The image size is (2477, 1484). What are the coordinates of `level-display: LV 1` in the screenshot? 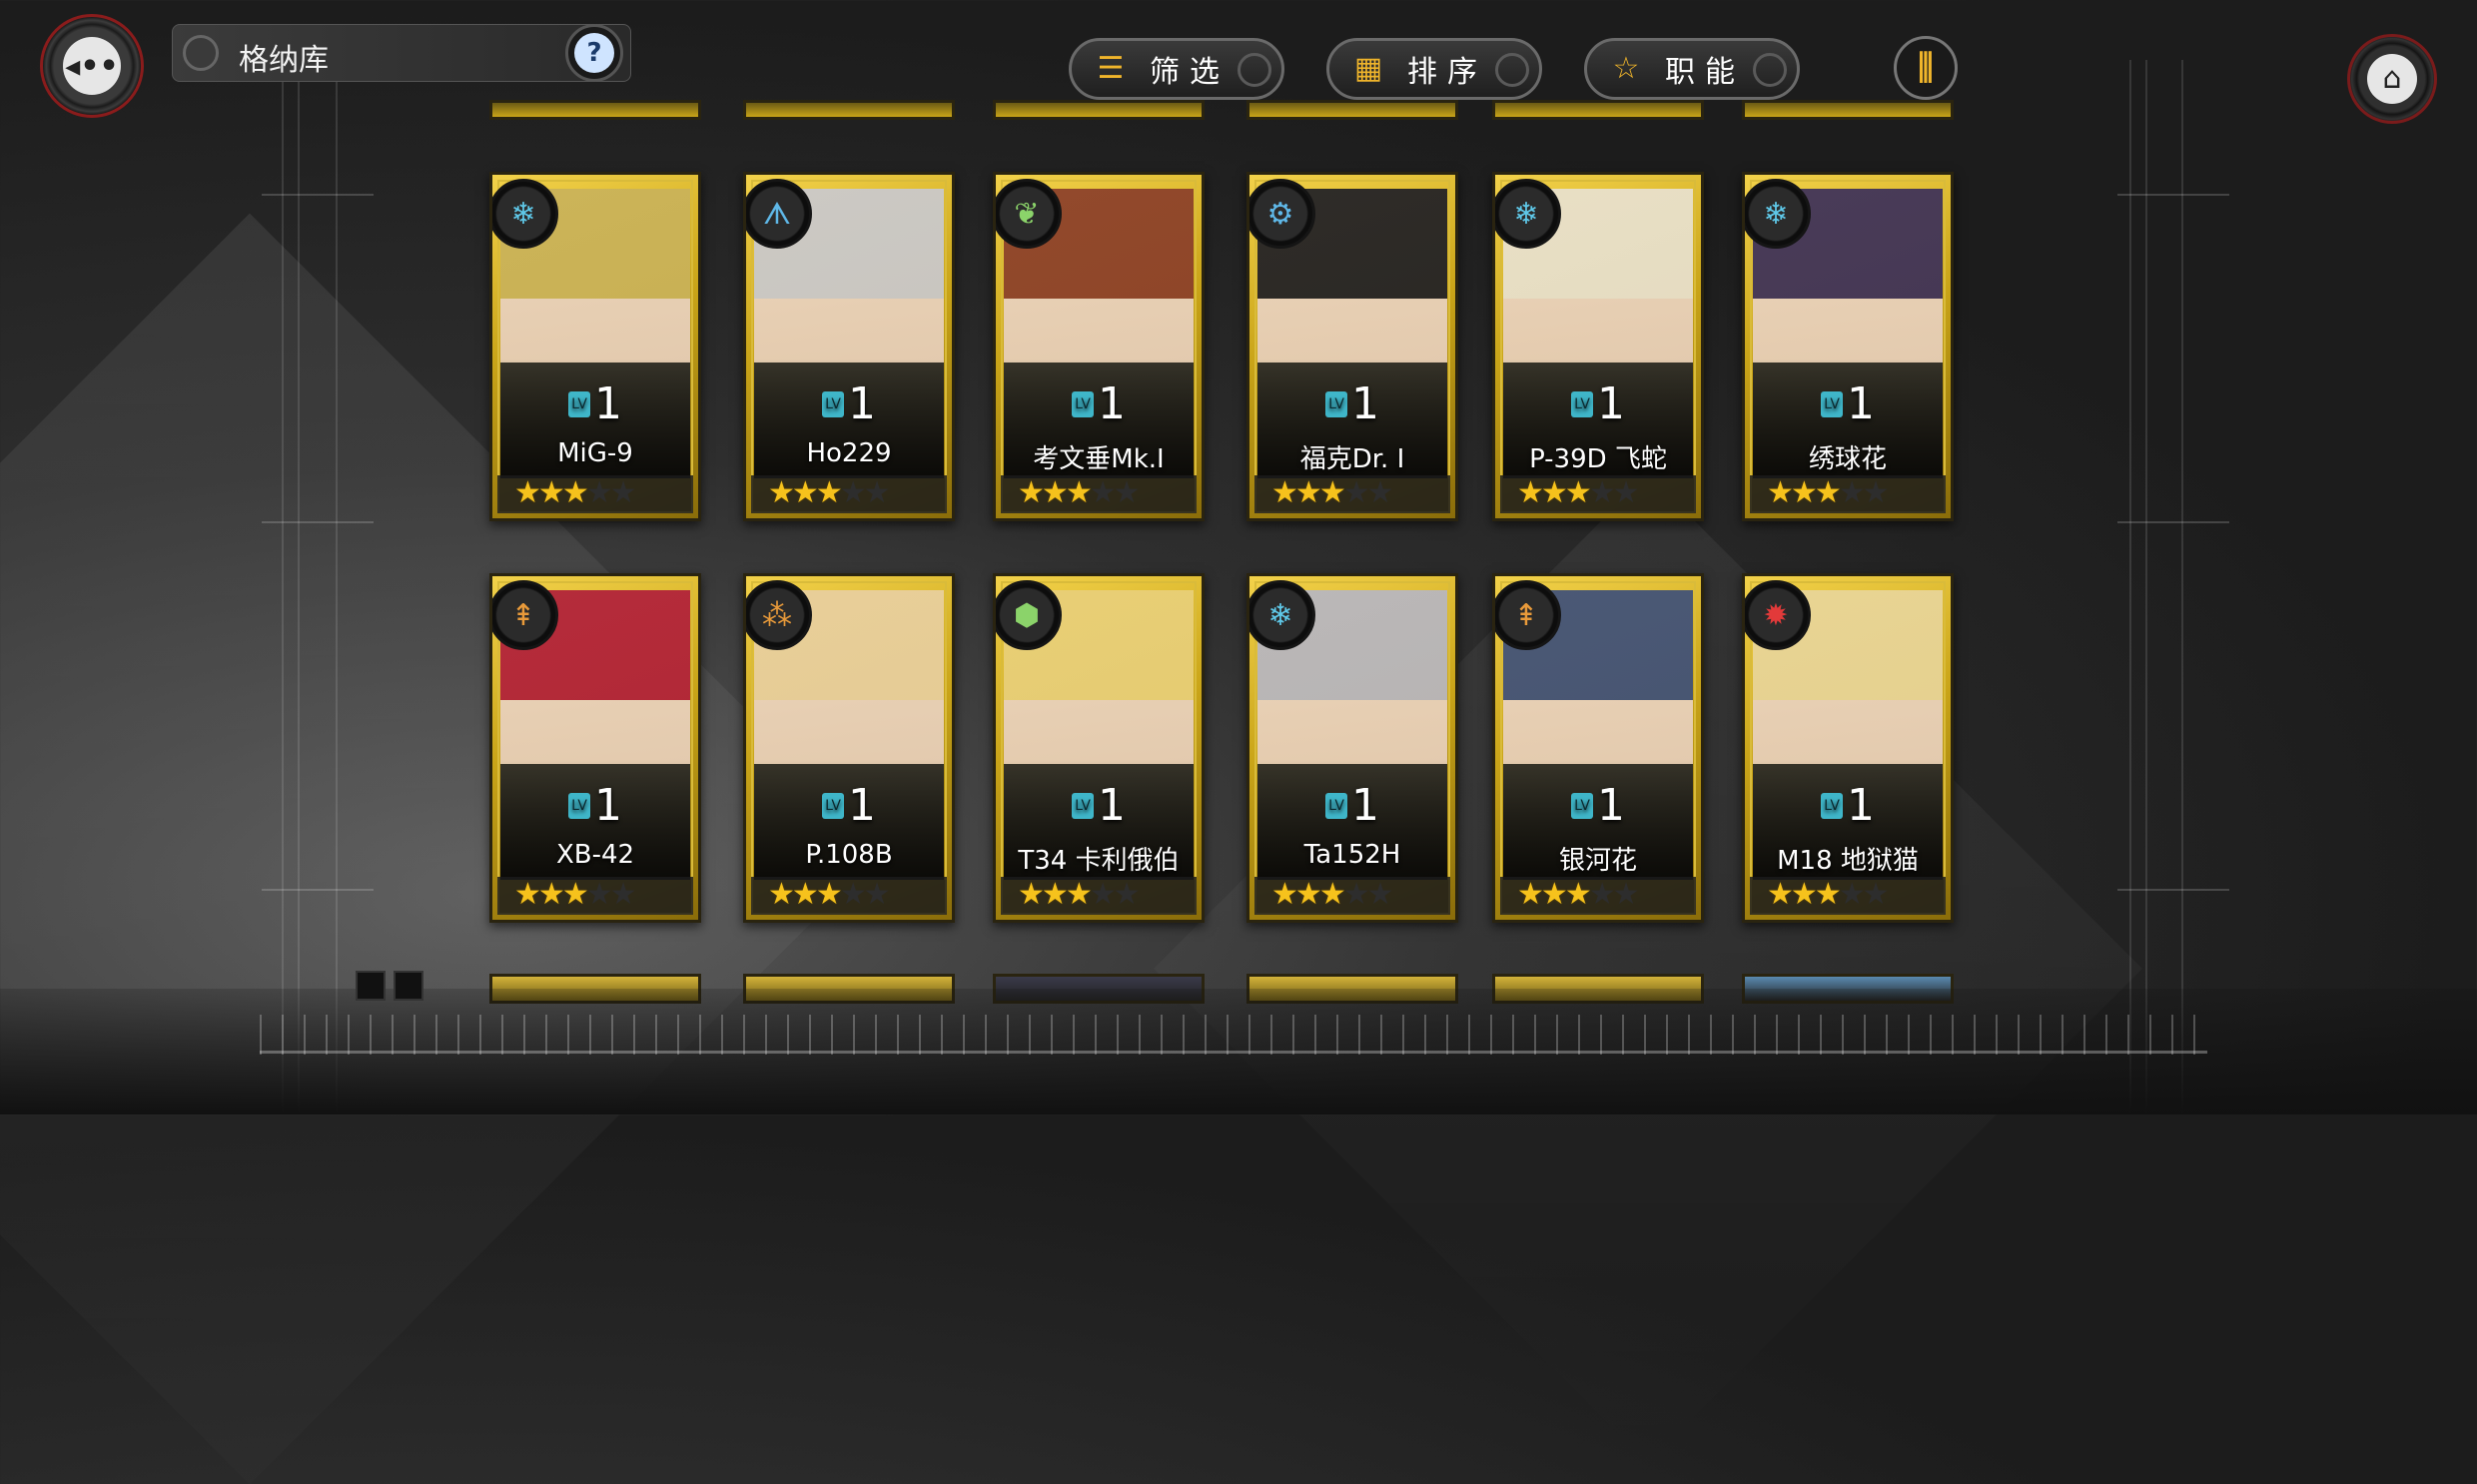 It's located at (1598, 805).